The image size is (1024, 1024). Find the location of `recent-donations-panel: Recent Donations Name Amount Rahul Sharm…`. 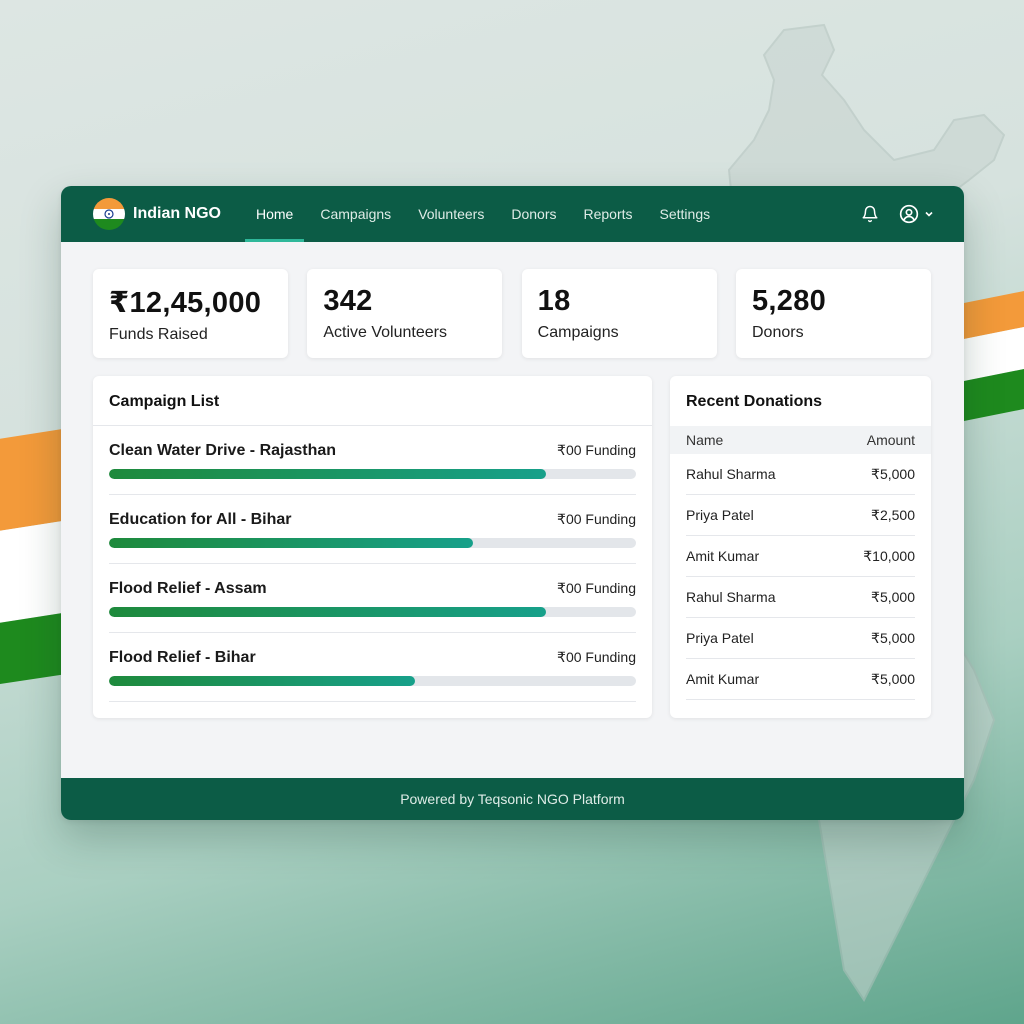

recent-donations-panel: Recent Donations Name Amount Rahul Sharm… is located at coordinates (800, 547).